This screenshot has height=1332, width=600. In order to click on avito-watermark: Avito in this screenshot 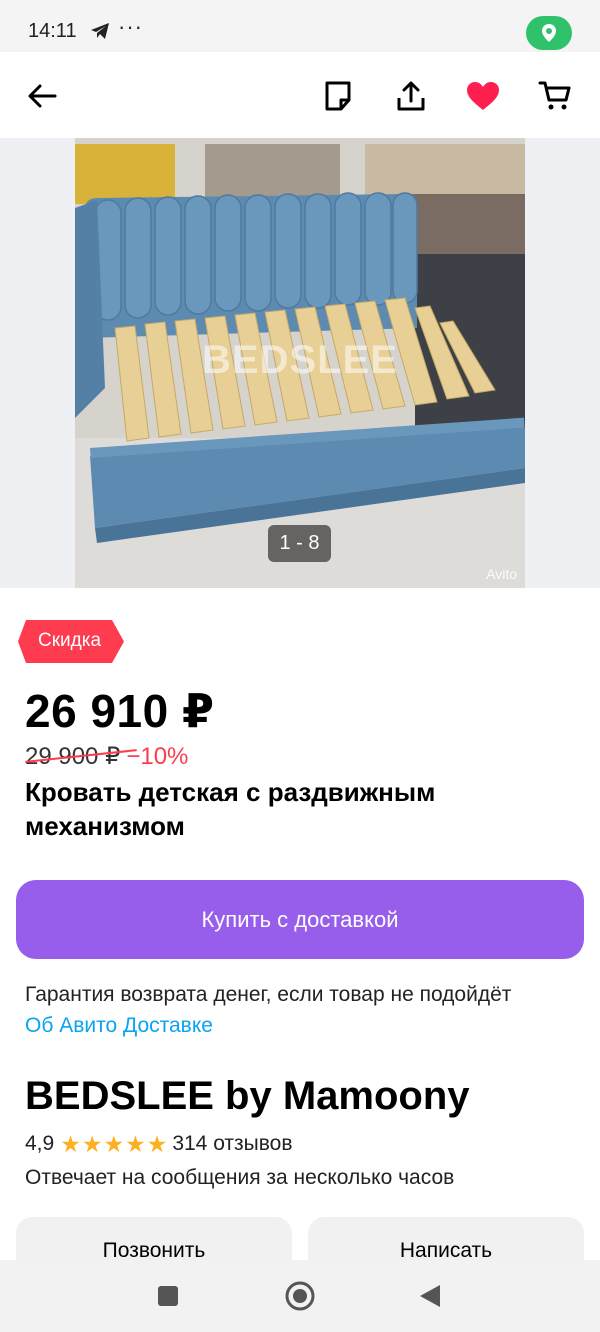, I will do `click(501, 574)`.